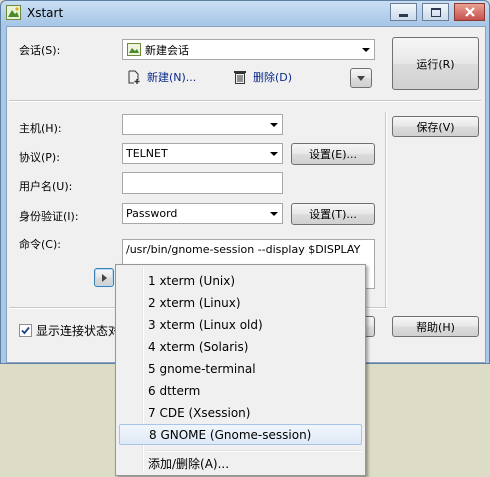 Image resolution: width=490 pixels, height=477 pixels. I want to click on command-preset-button, so click(104, 277).